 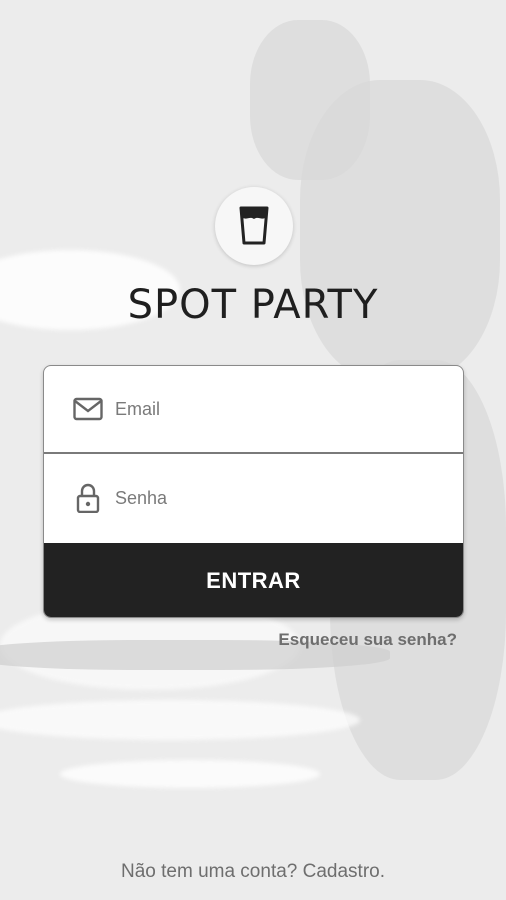 I want to click on mail-icon, so click(x=88, y=409).